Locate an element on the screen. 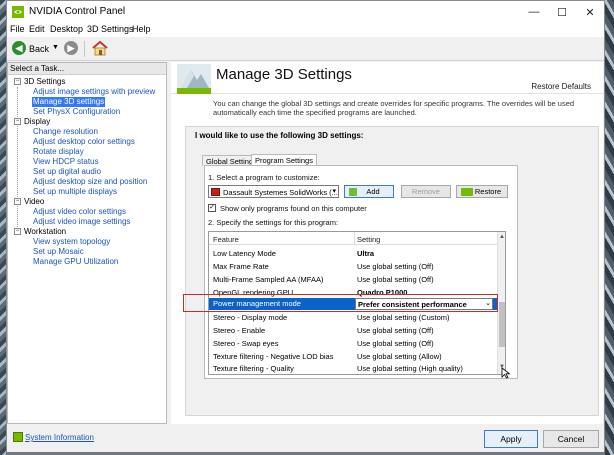  minimize-button: — is located at coordinates (534, 12).